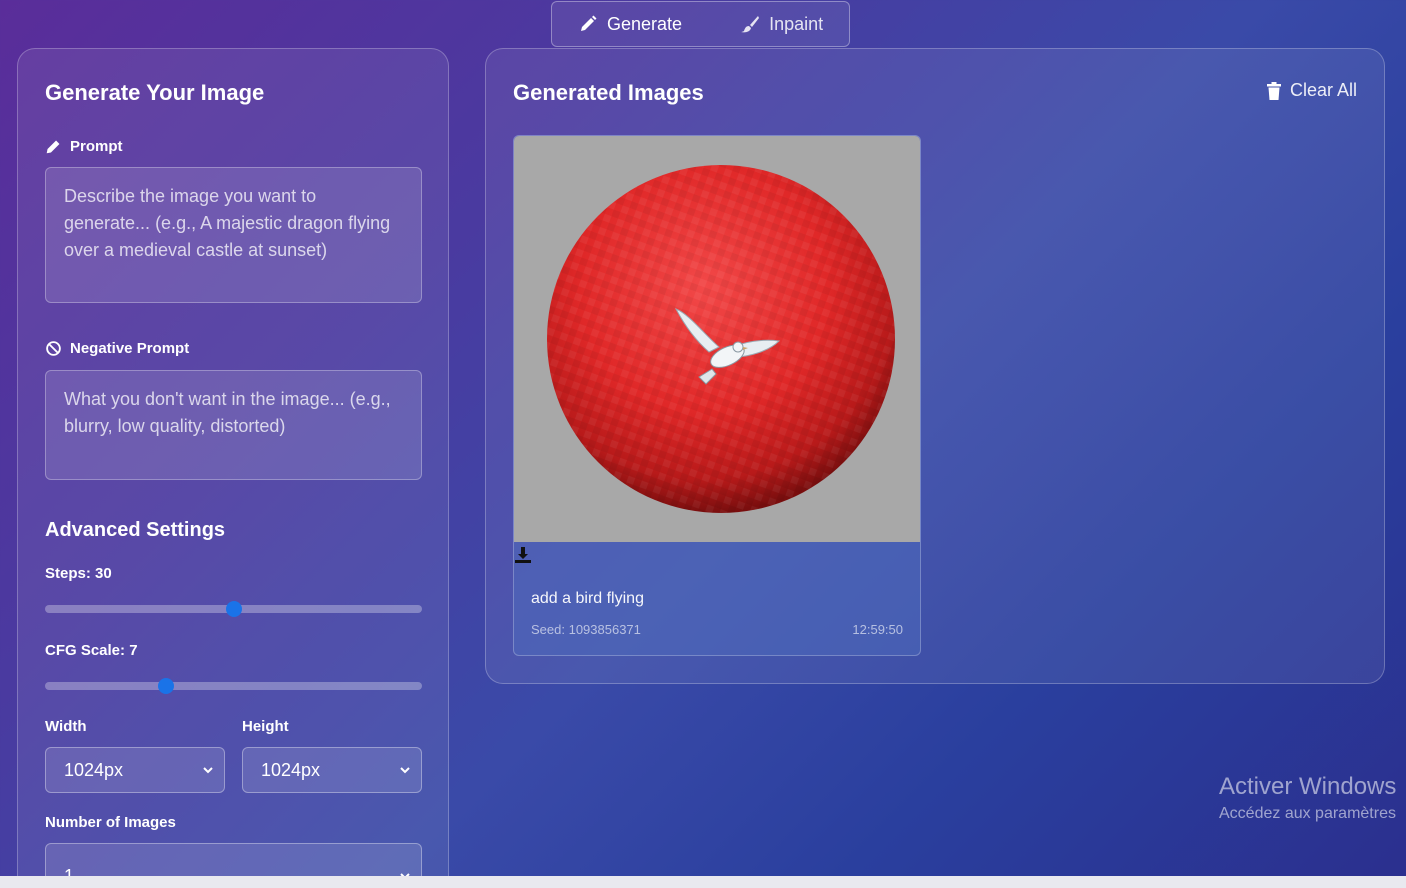  I want to click on tab-generate-label: Generate, so click(645, 23).